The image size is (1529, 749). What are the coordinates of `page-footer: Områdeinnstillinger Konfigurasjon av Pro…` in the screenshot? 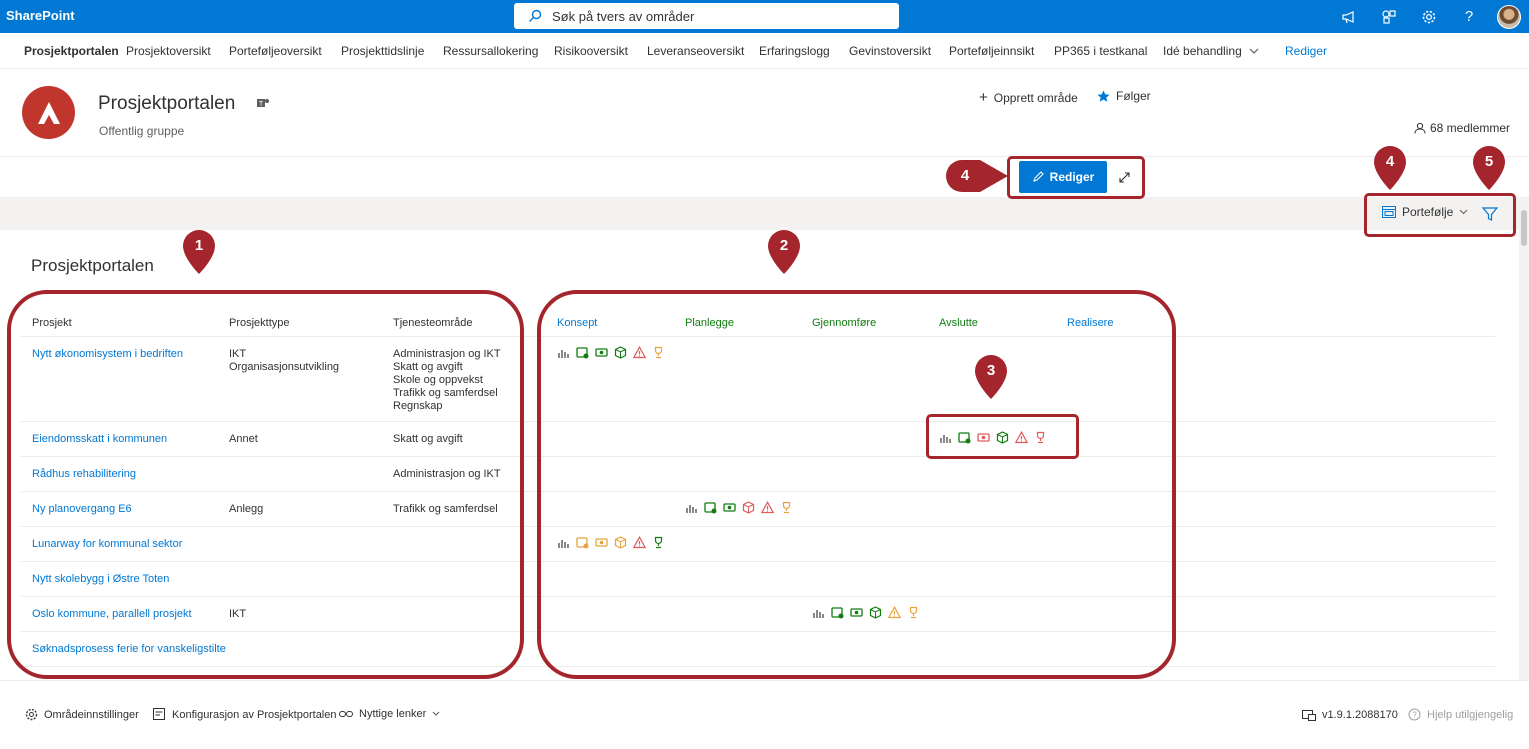 It's located at (764, 714).